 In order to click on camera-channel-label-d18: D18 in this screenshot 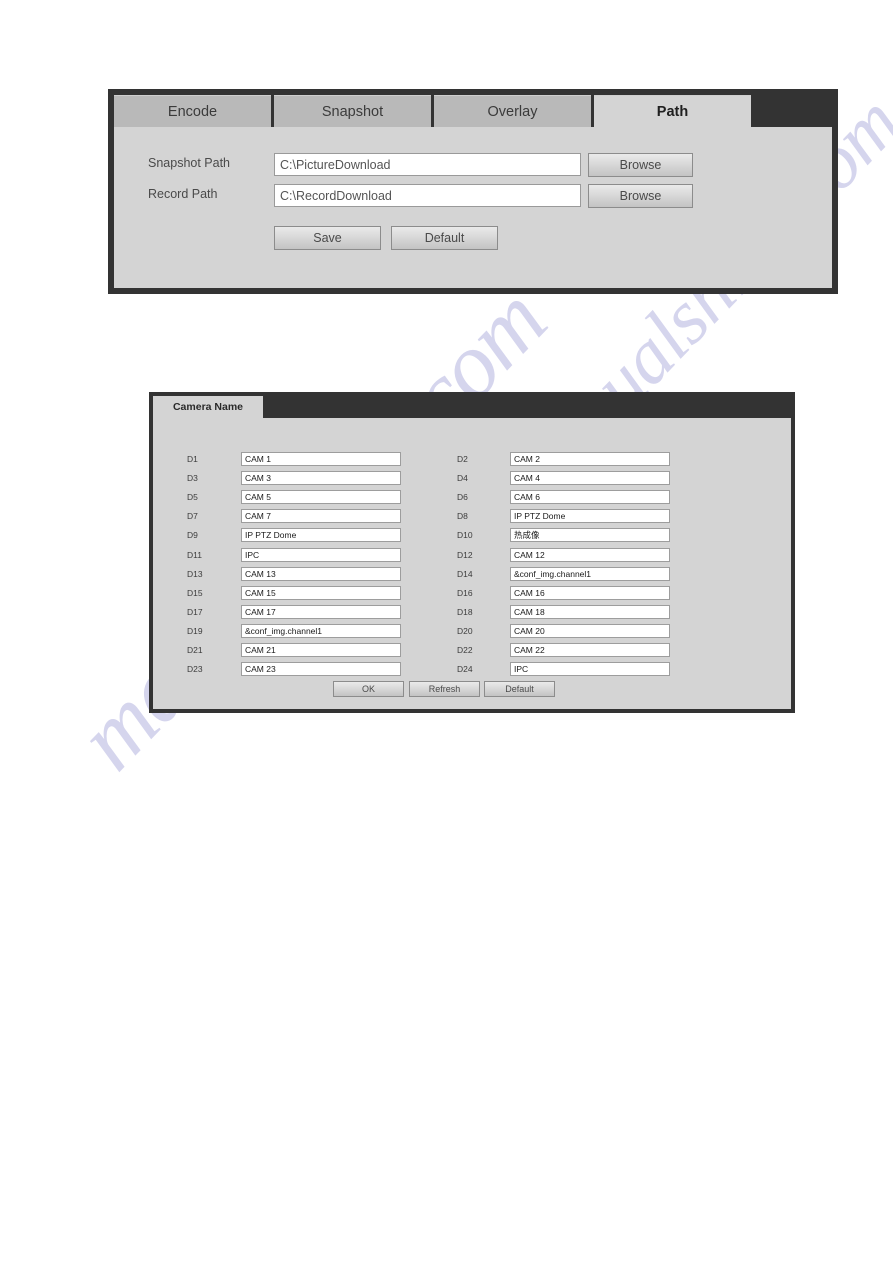, I will do `click(465, 611)`.